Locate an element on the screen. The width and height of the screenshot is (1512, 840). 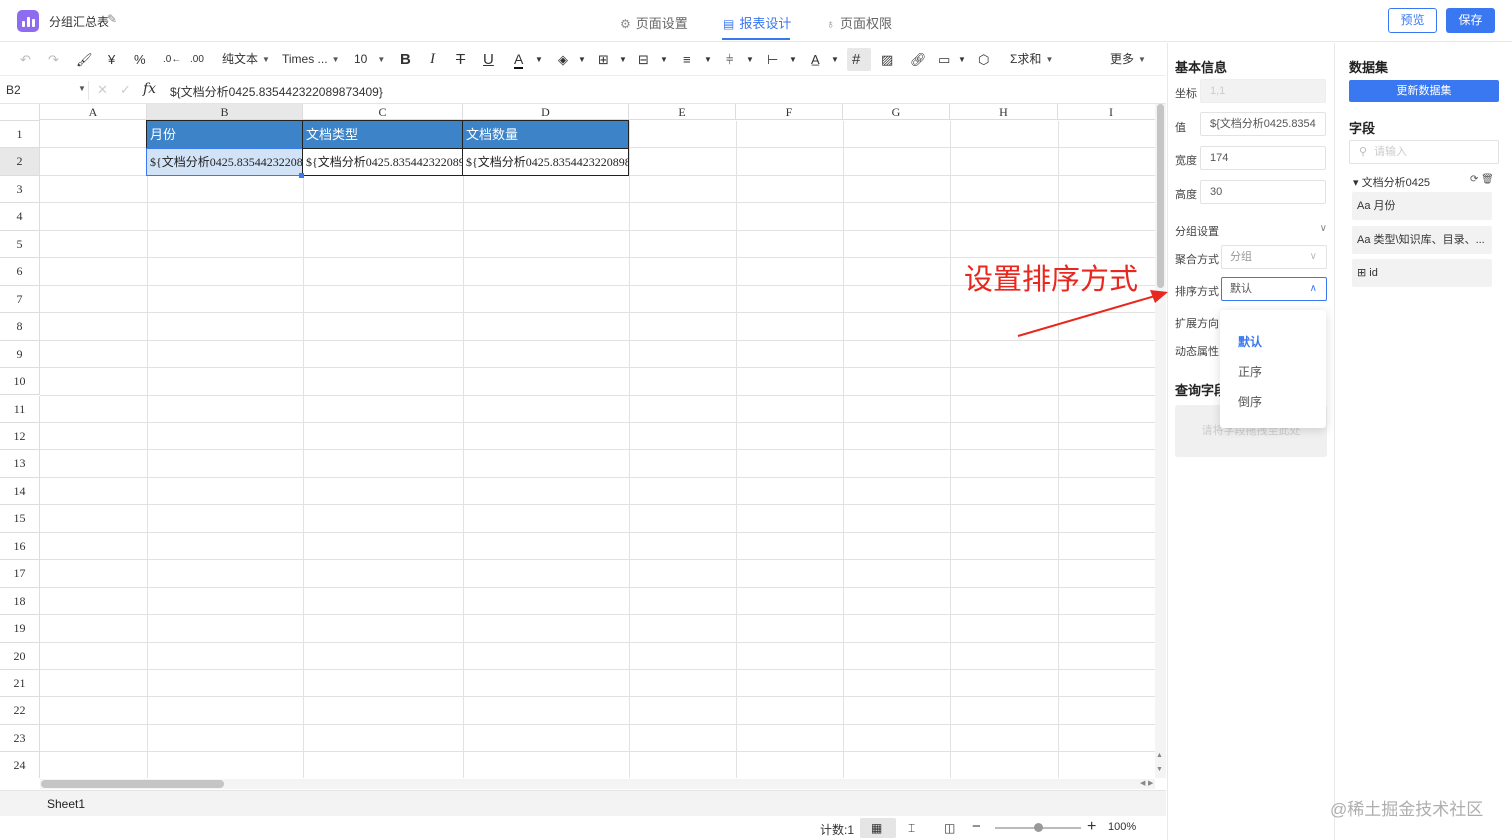
page-layout-icon: ◫ is located at coordinates (949, 828).